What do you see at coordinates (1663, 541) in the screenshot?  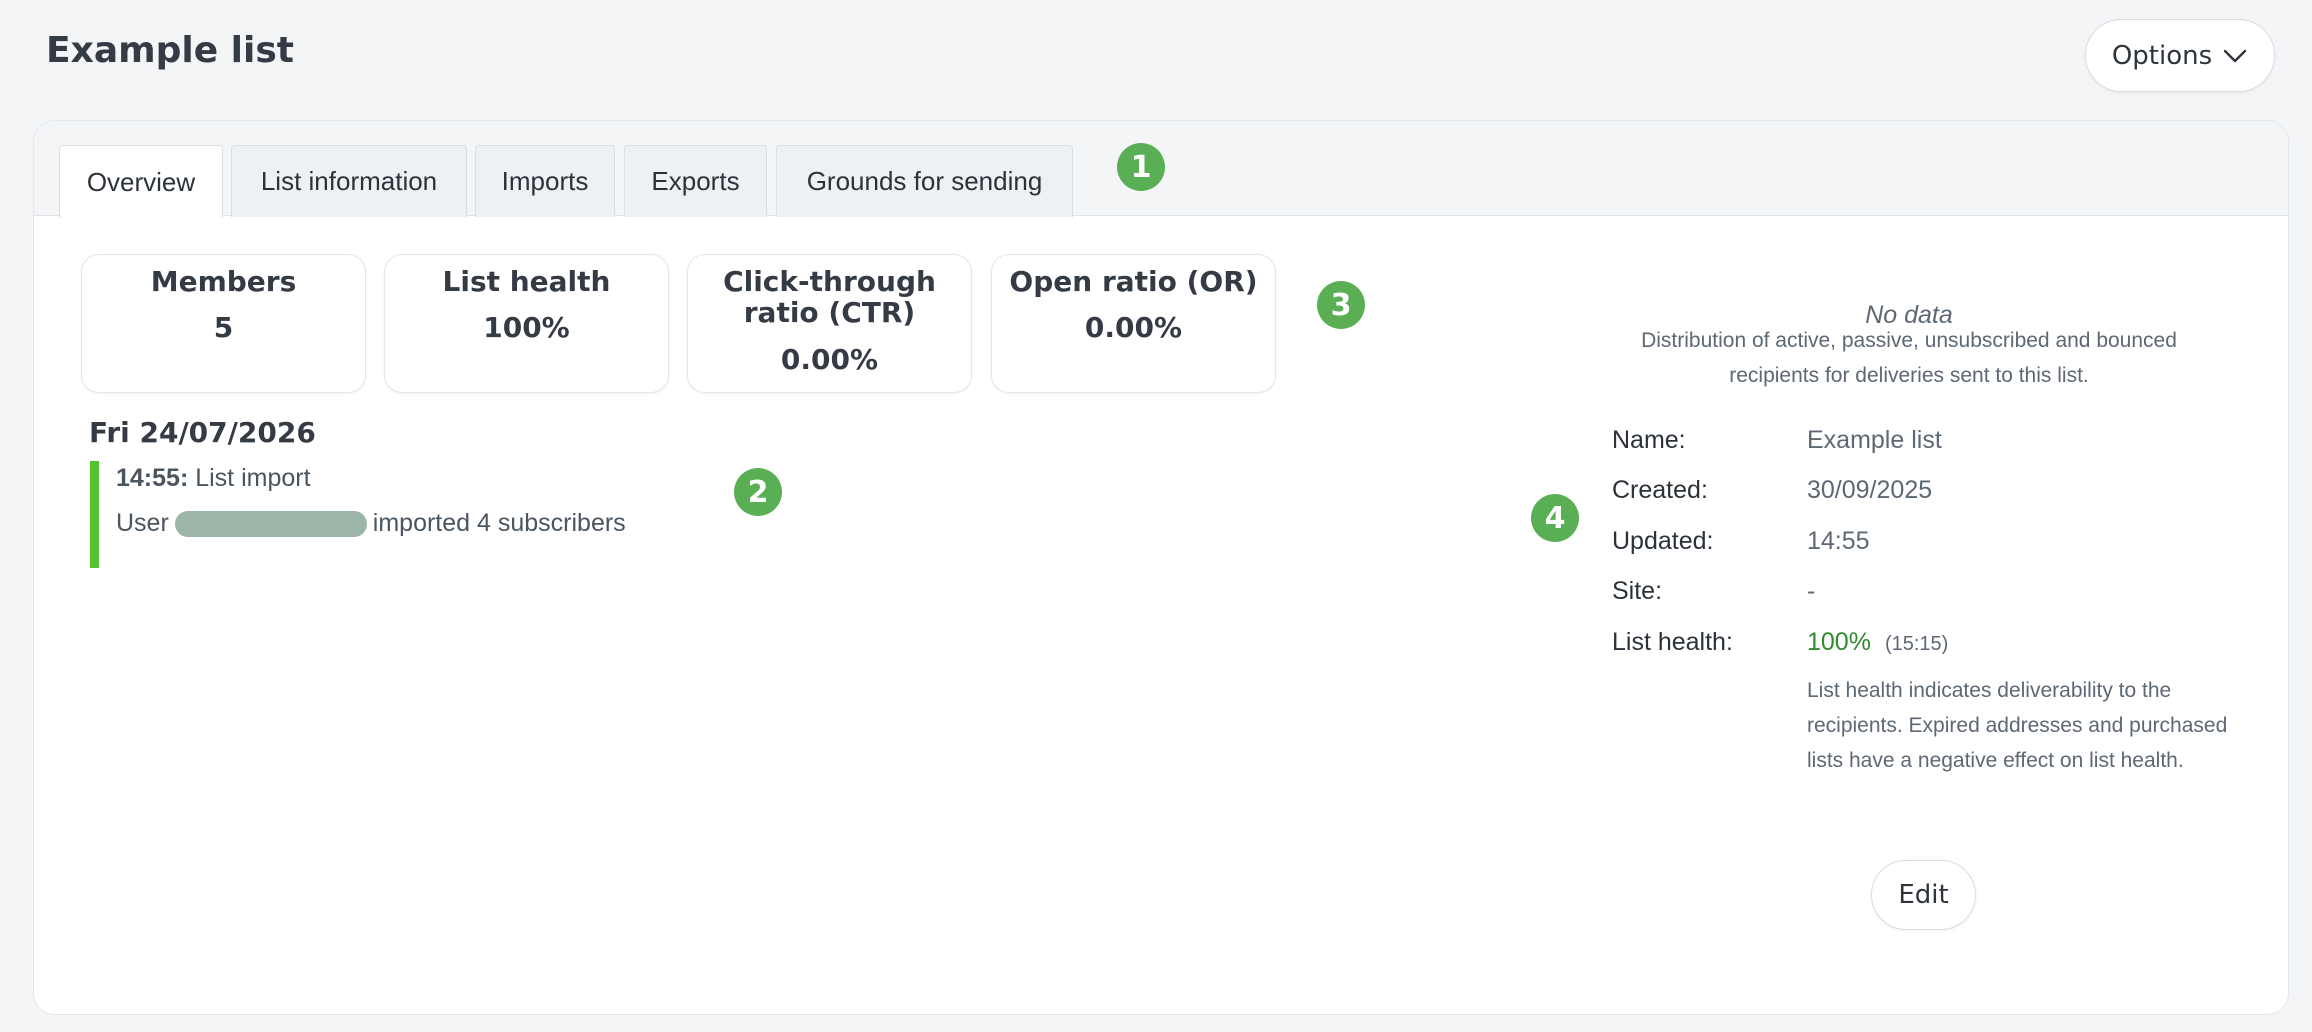 I see `info-label-updated: Updated:` at bounding box center [1663, 541].